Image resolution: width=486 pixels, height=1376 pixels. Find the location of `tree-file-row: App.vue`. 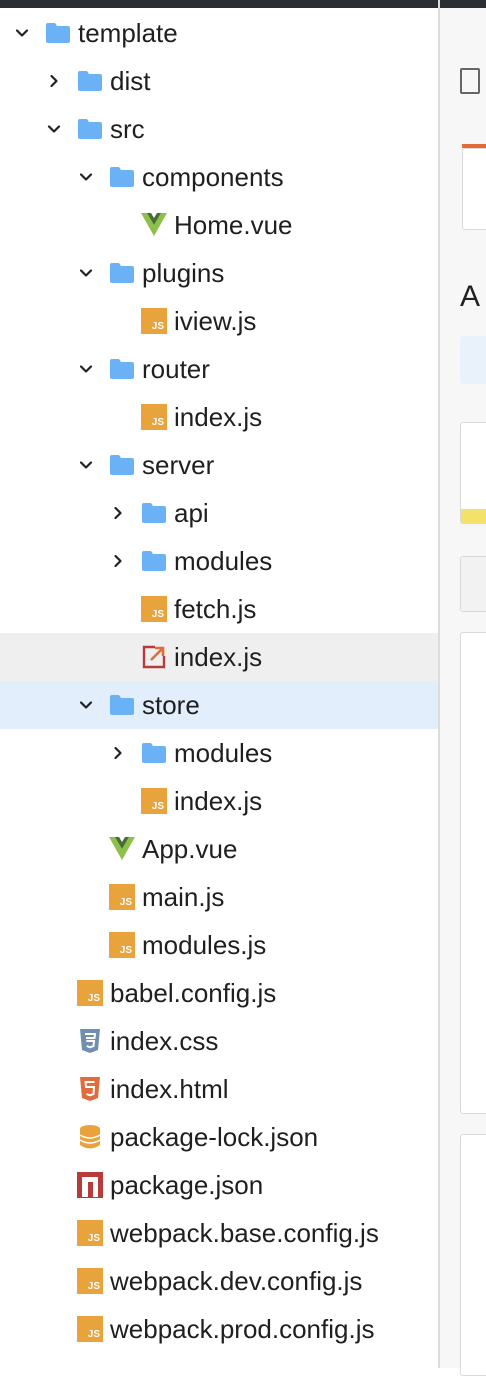

tree-file-row: App.vue is located at coordinates (219, 849).